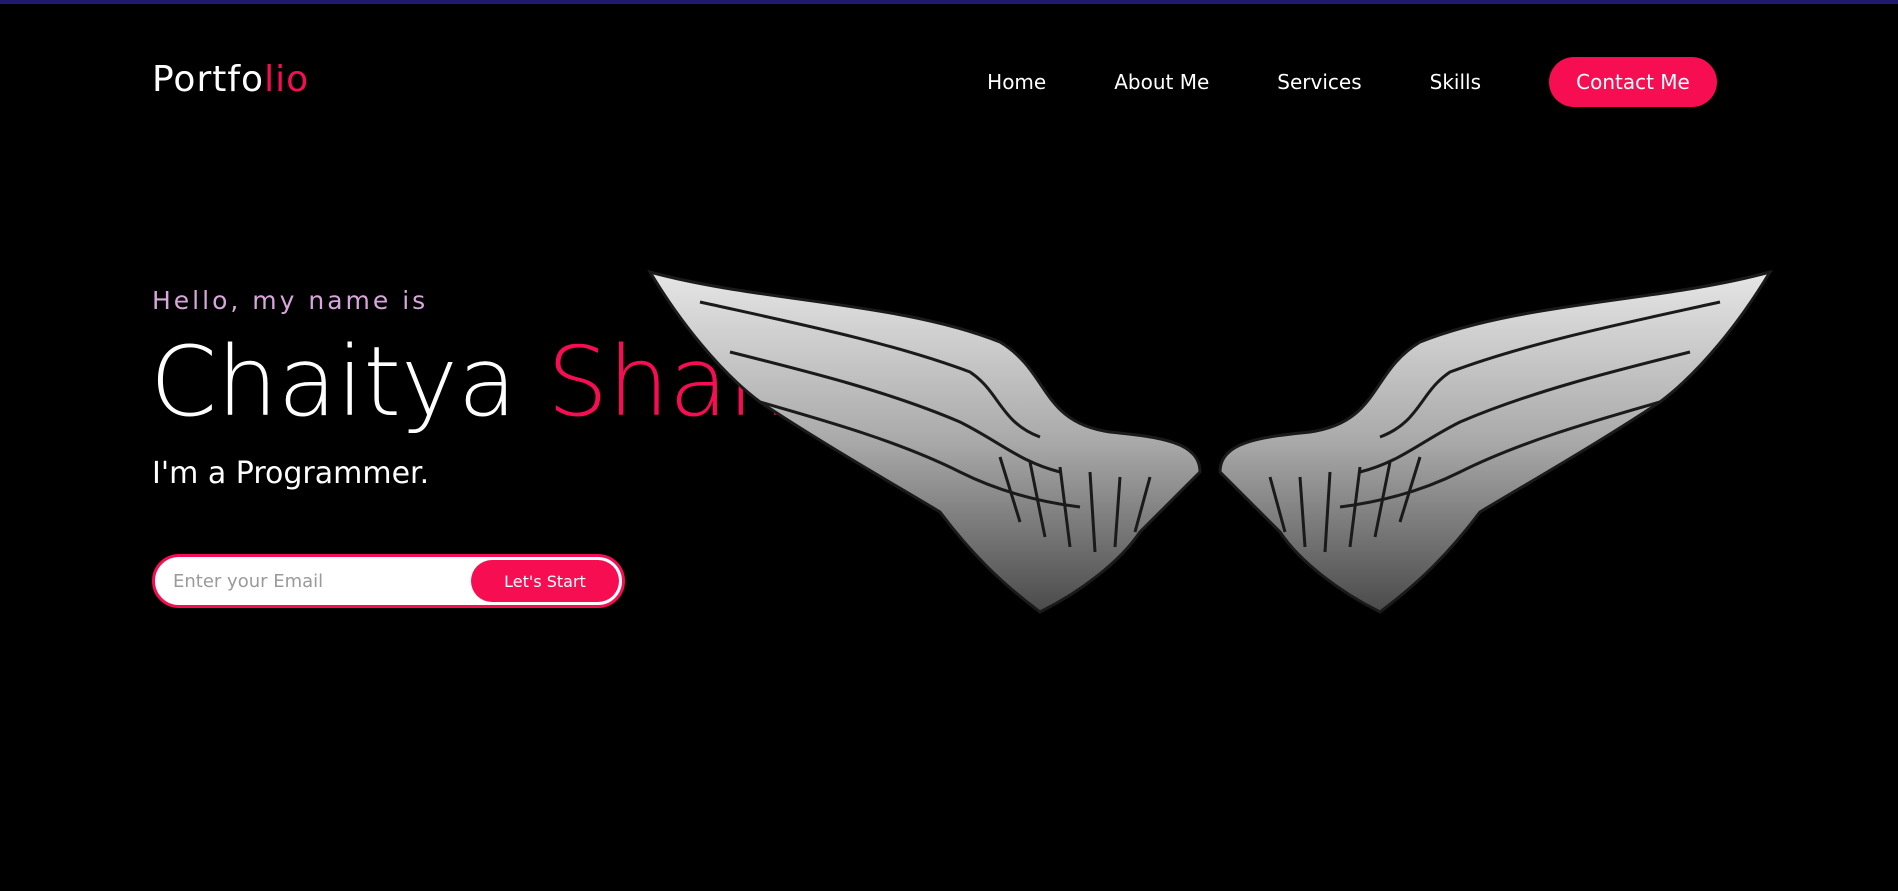 The width and height of the screenshot is (1898, 891). What do you see at coordinates (290, 300) in the screenshot?
I see `hero-greeting: Hello, my name is` at bounding box center [290, 300].